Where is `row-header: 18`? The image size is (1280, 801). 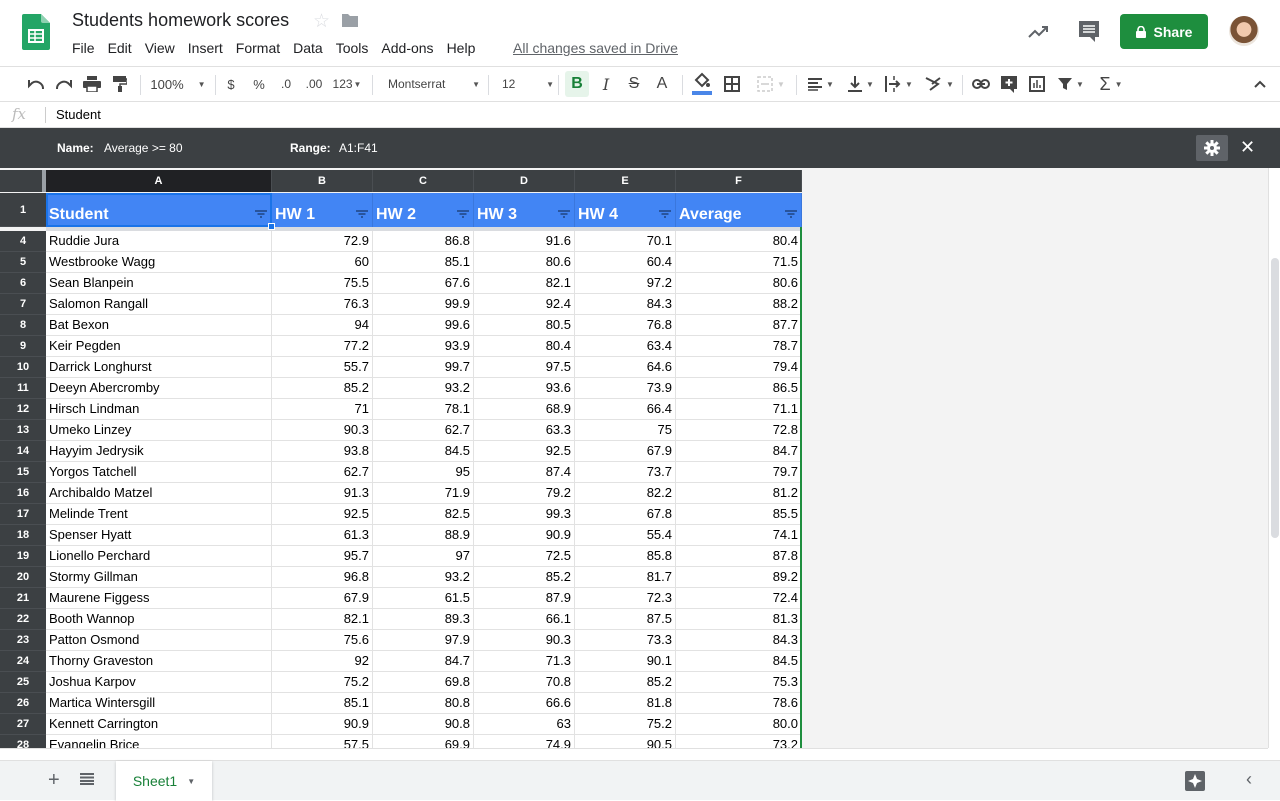
row-header: 18 is located at coordinates (23, 535).